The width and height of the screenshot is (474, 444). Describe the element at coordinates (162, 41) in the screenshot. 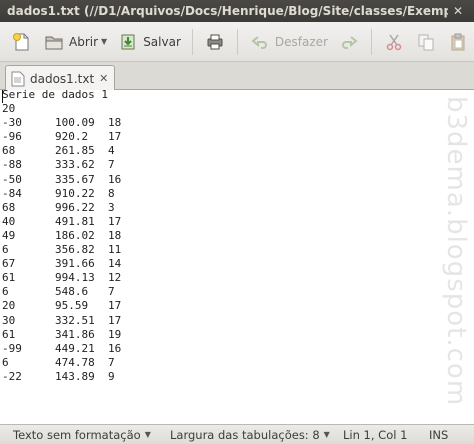

I see `save-button-label: Salvar` at that location.